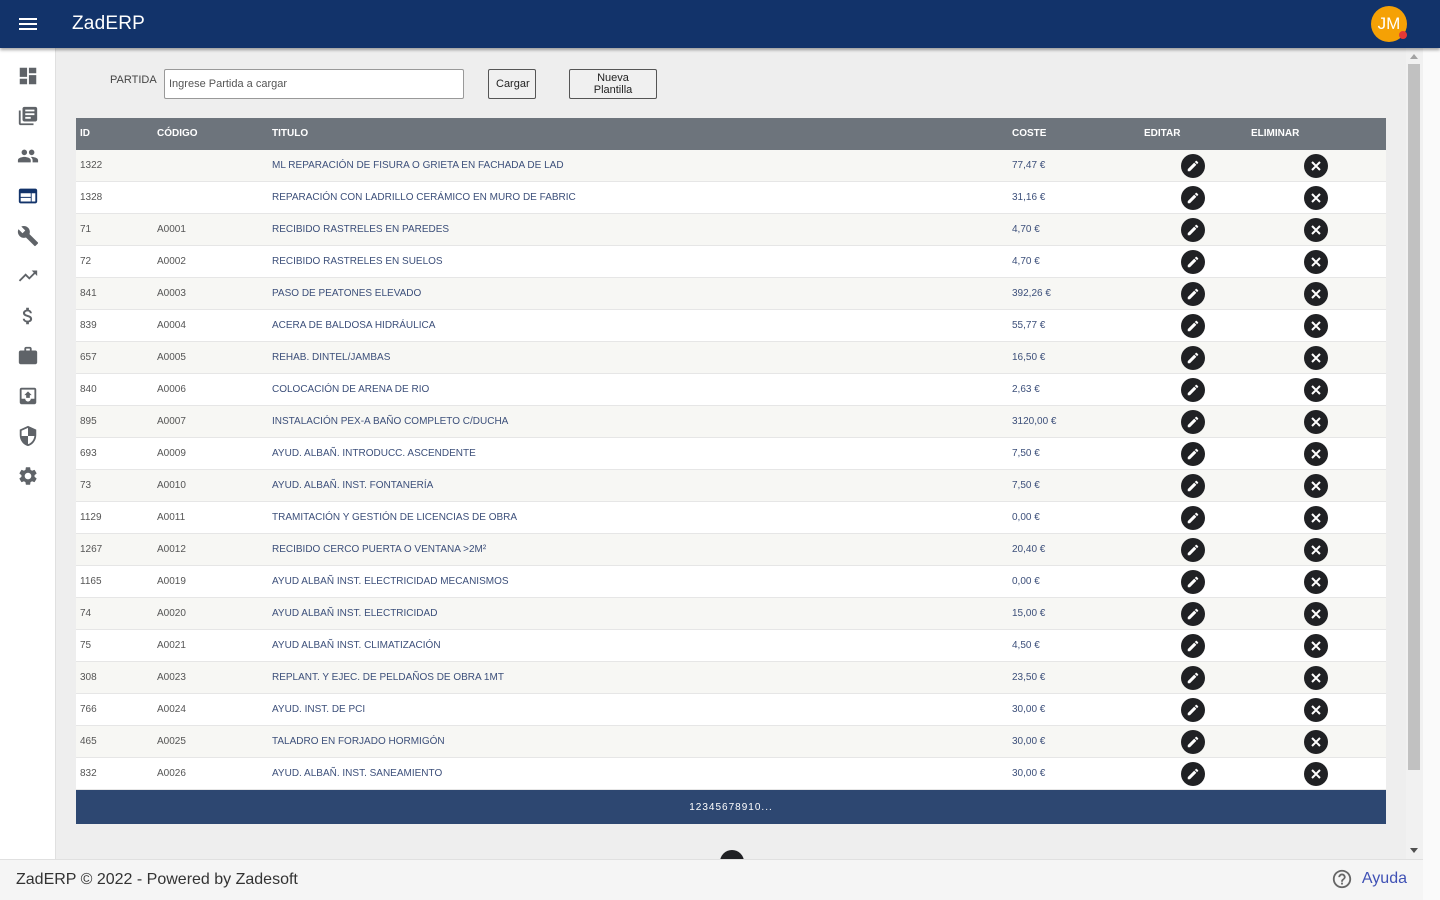 This screenshot has width=1440, height=900. What do you see at coordinates (731, 390) in the screenshot?
I see `table-row: 840 A0006 COLOCACIÓN DE ARENA DE RIO 2,63 €` at bounding box center [731, 390].